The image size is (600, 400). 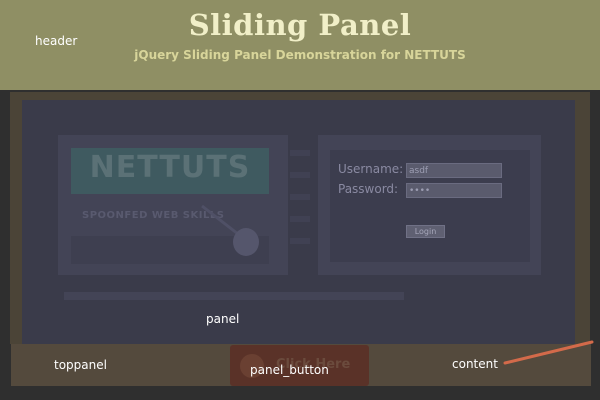 I want to click on description-lines, so click(x=300, y=197).